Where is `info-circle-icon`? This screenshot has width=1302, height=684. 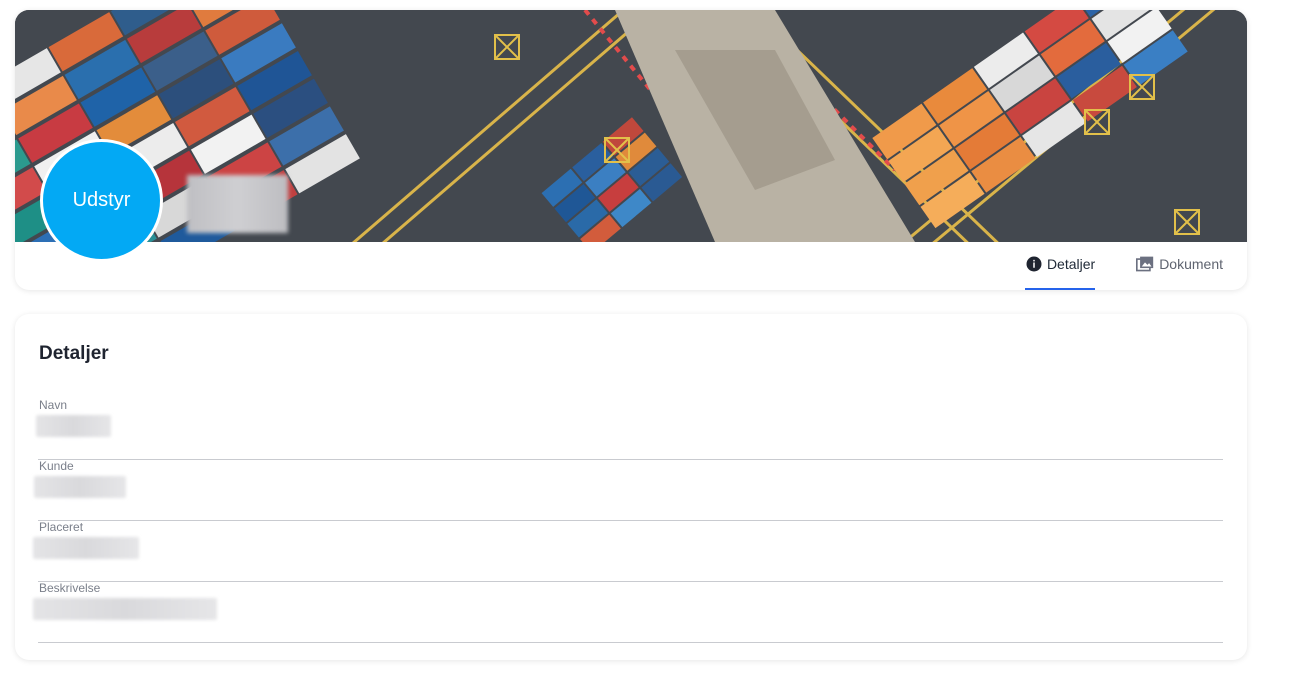 info-circle-icon is located at coordinates (1034, 264).